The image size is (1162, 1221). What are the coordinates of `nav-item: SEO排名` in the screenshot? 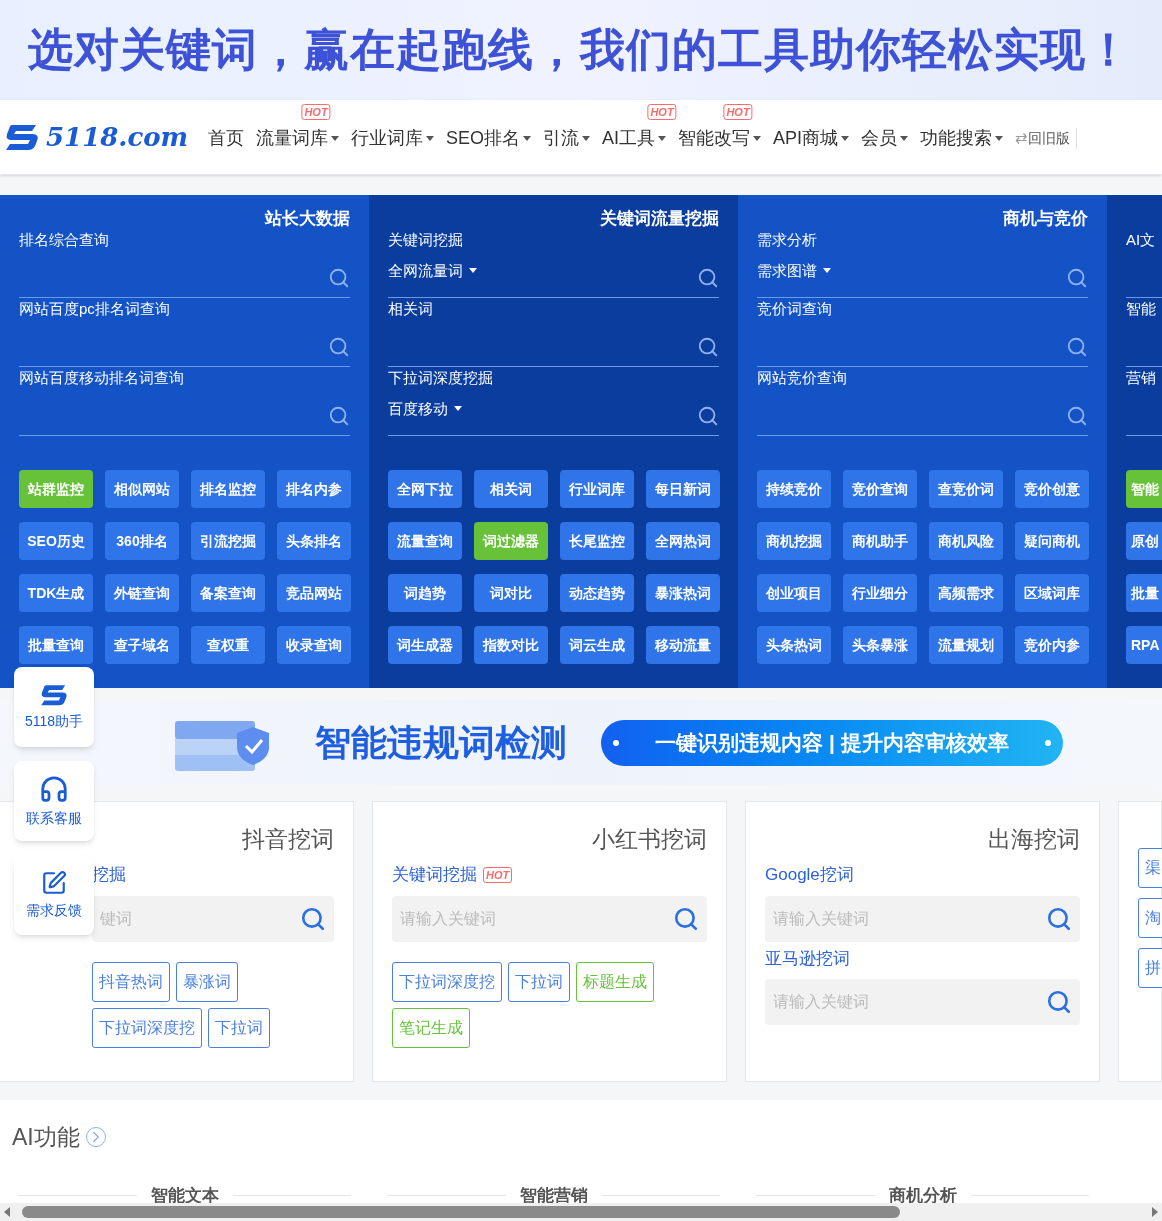 It's located at (488, 138).